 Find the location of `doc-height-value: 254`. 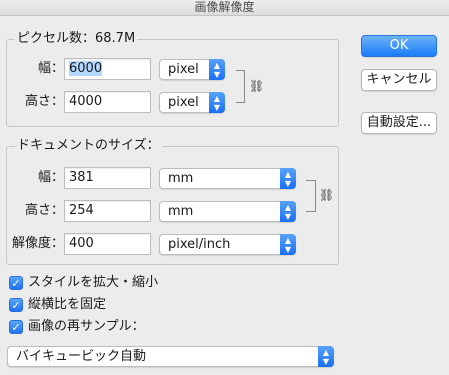

doc-height-value: 254 is located at coordinates (81, 210).